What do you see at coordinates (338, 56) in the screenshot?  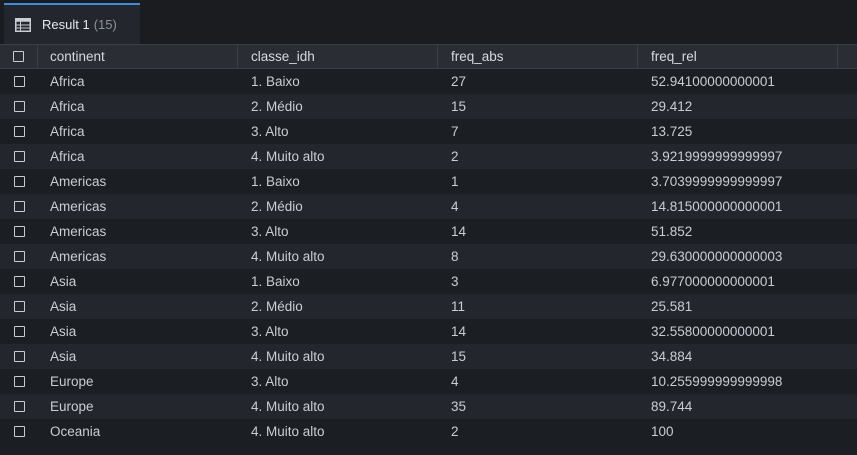 I see `column-header-classe-idh: classe_idh` at bounding box center [338, 56].